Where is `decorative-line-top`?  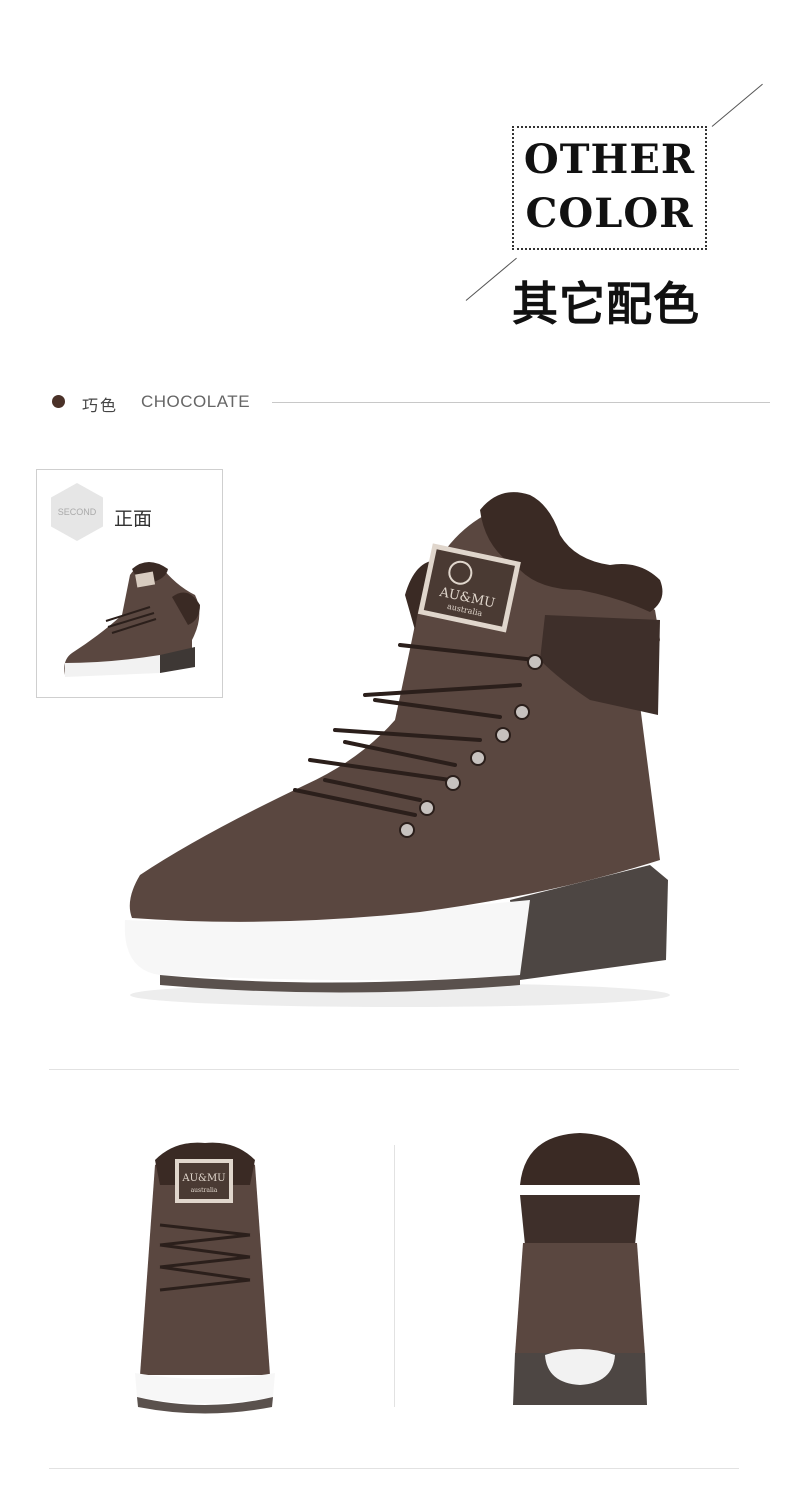 decorative-line-top is located at coordinates (737, 105).